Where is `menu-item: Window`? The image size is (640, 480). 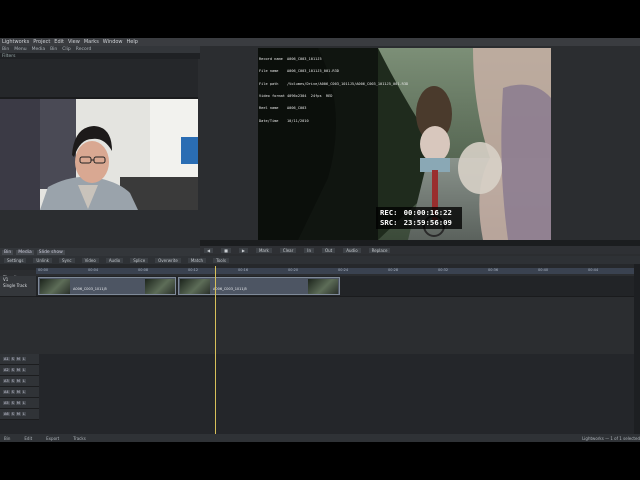 menu-item: Window is located at coordinates (113, 42).